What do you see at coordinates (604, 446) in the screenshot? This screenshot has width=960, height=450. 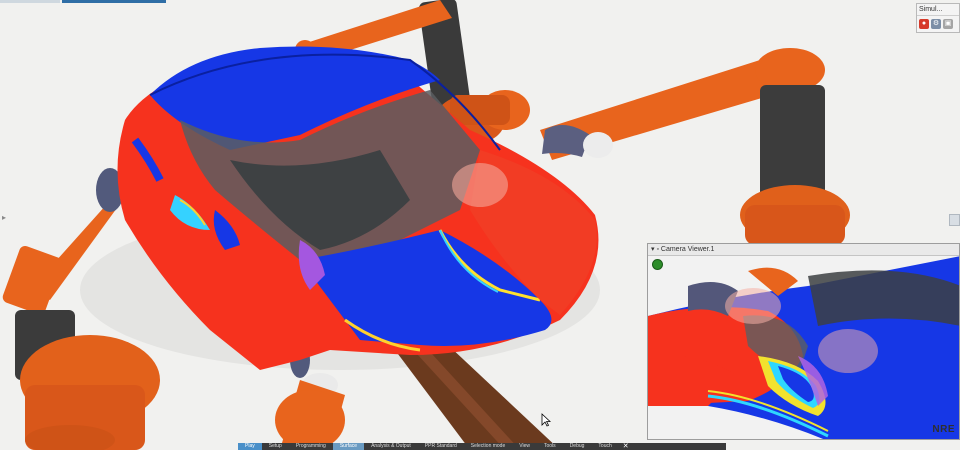 I see `tab-touch: Touch` at bounding box center [604, 446].